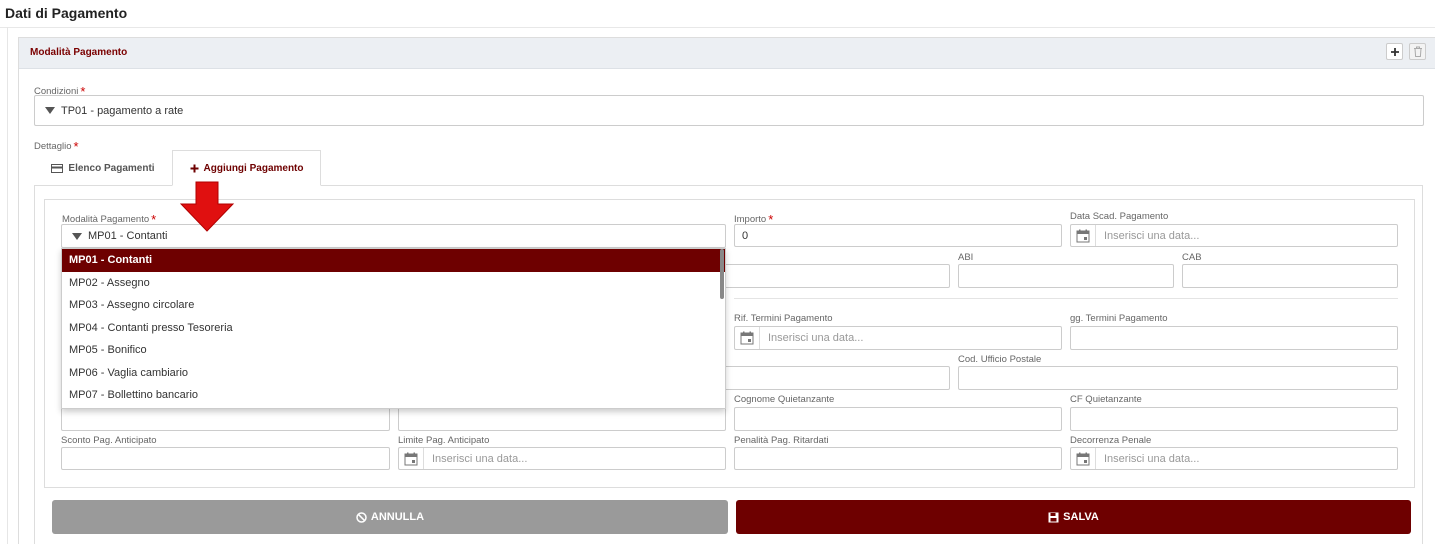 The image size is (1435, 544). Describe the element at coordinates (225, 458) in the screenshot. I see `sconto-input` at that location.